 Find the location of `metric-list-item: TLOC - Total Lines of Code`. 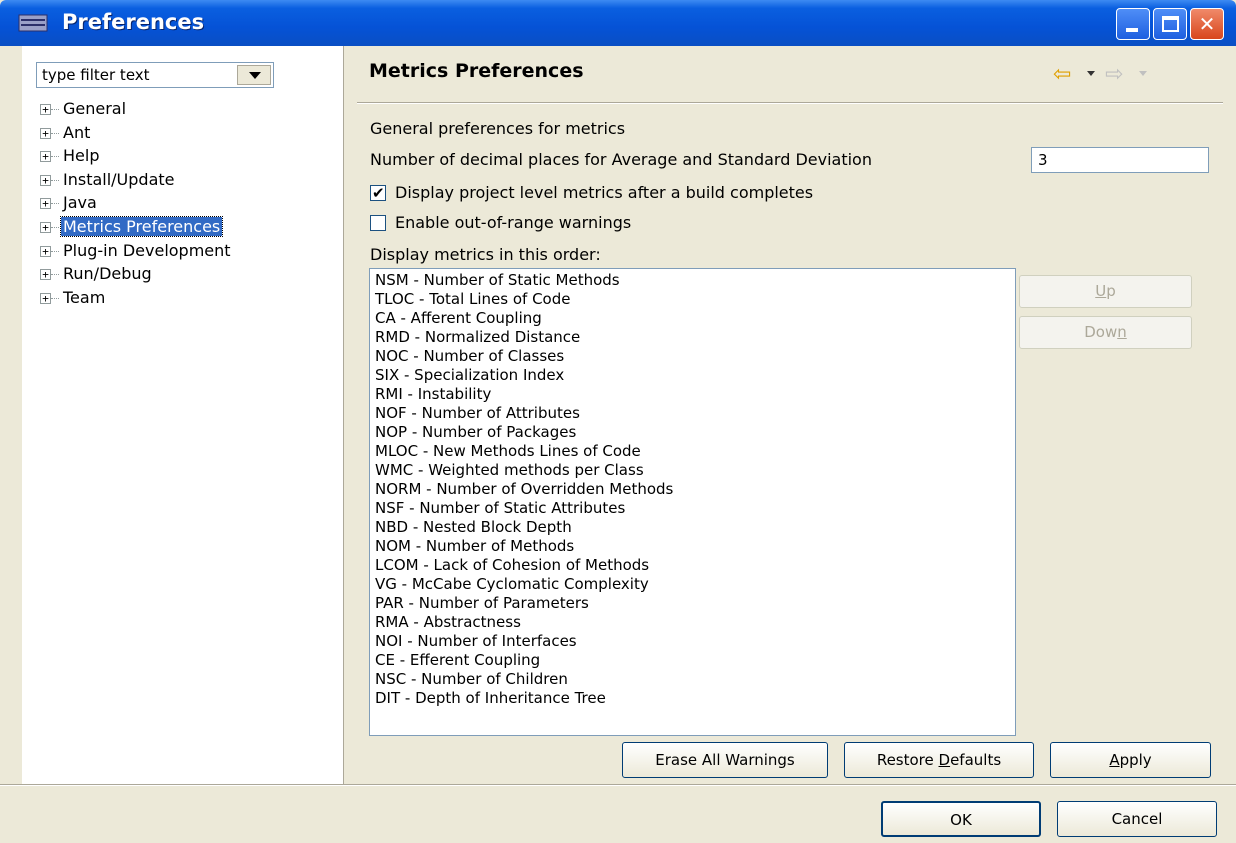

metric-list-item: TLOC - Total Lines of Code is located at coordinates (692, 299).